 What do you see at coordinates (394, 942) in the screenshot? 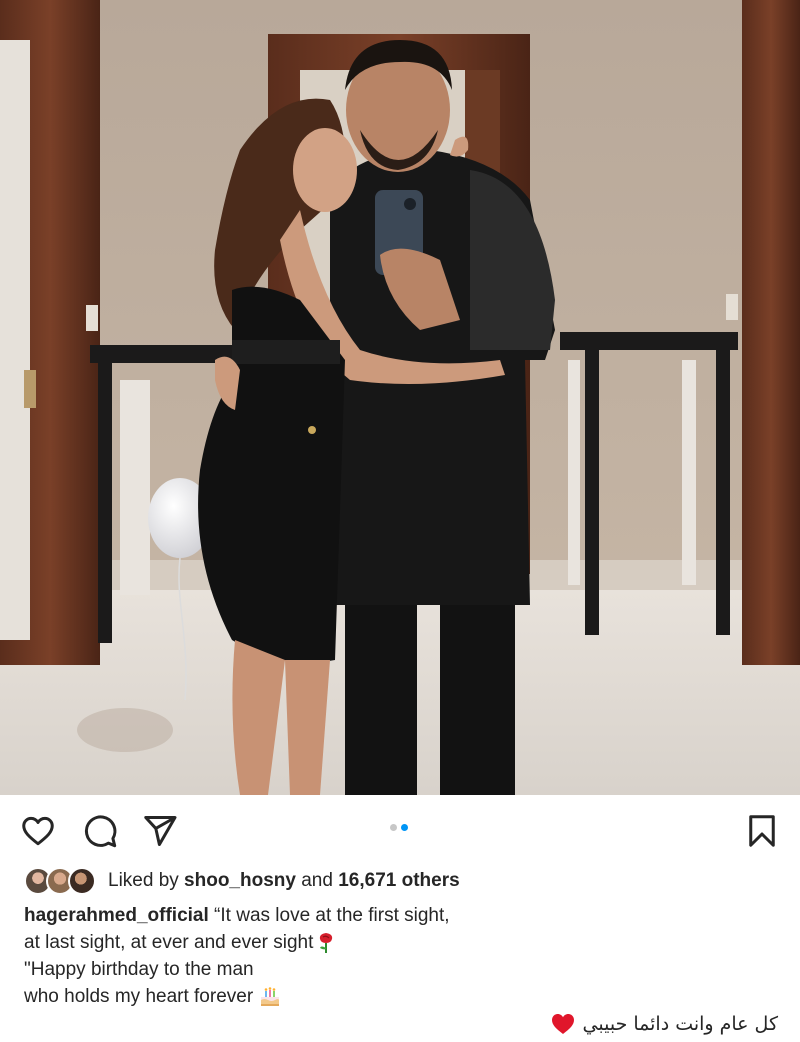
I see `caption-line-2: at last sight, at ever and ever sight` at bounding box center [394, 942].